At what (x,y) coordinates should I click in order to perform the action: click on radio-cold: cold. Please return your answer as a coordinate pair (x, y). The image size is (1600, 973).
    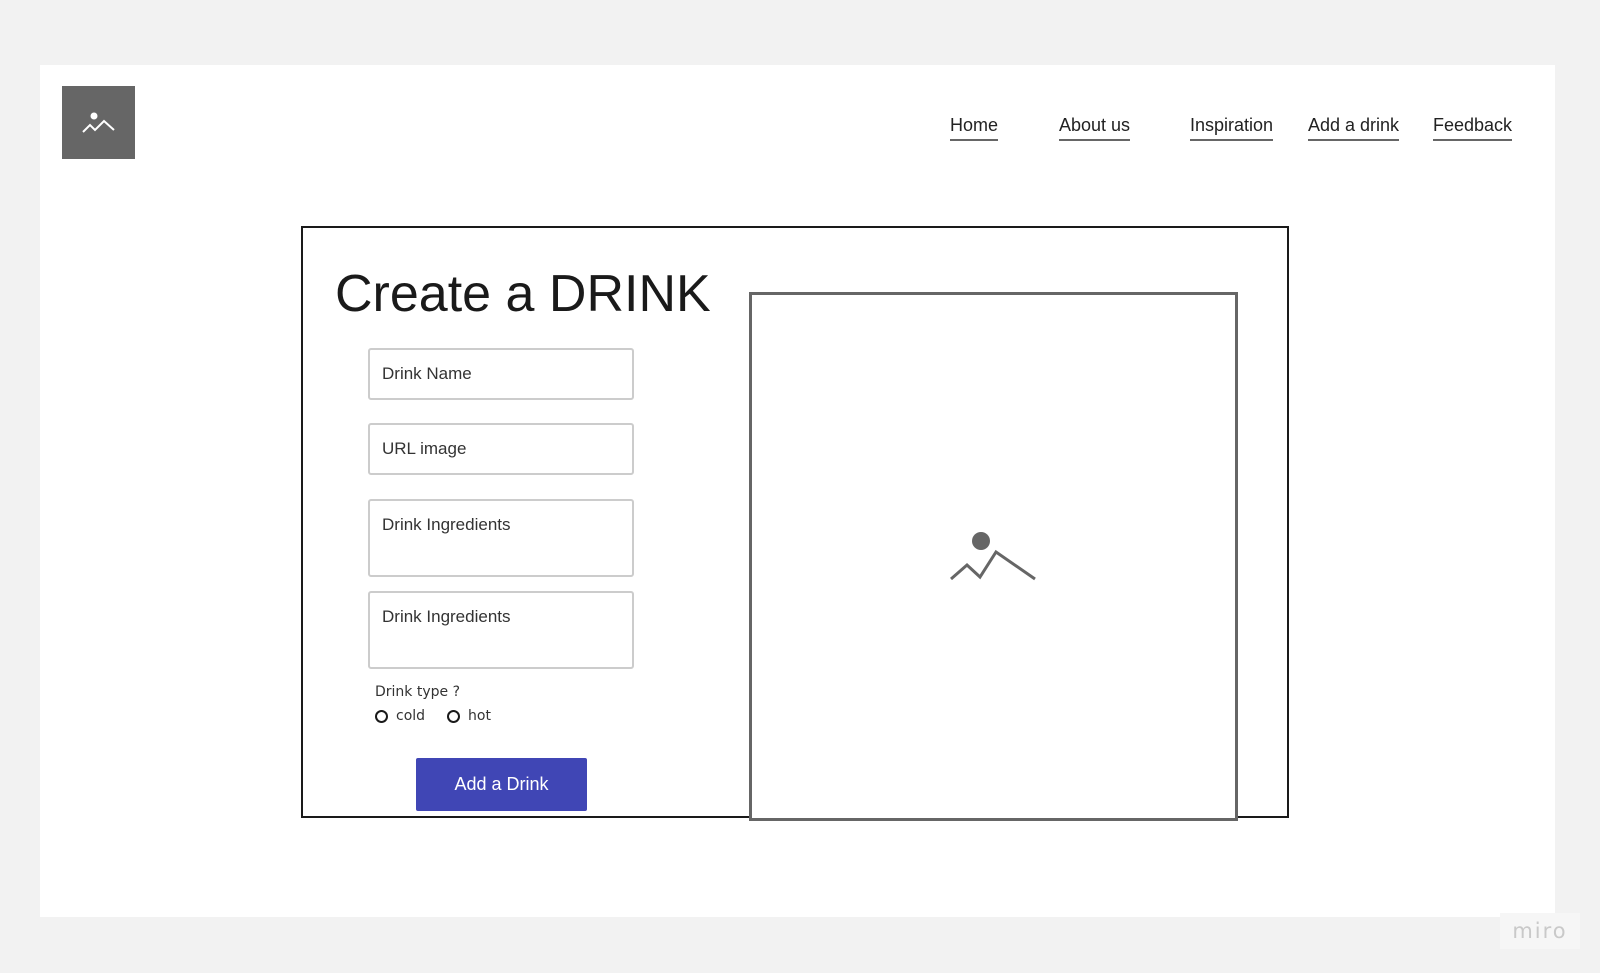
    Looking at the image, I should click on (400, 716).